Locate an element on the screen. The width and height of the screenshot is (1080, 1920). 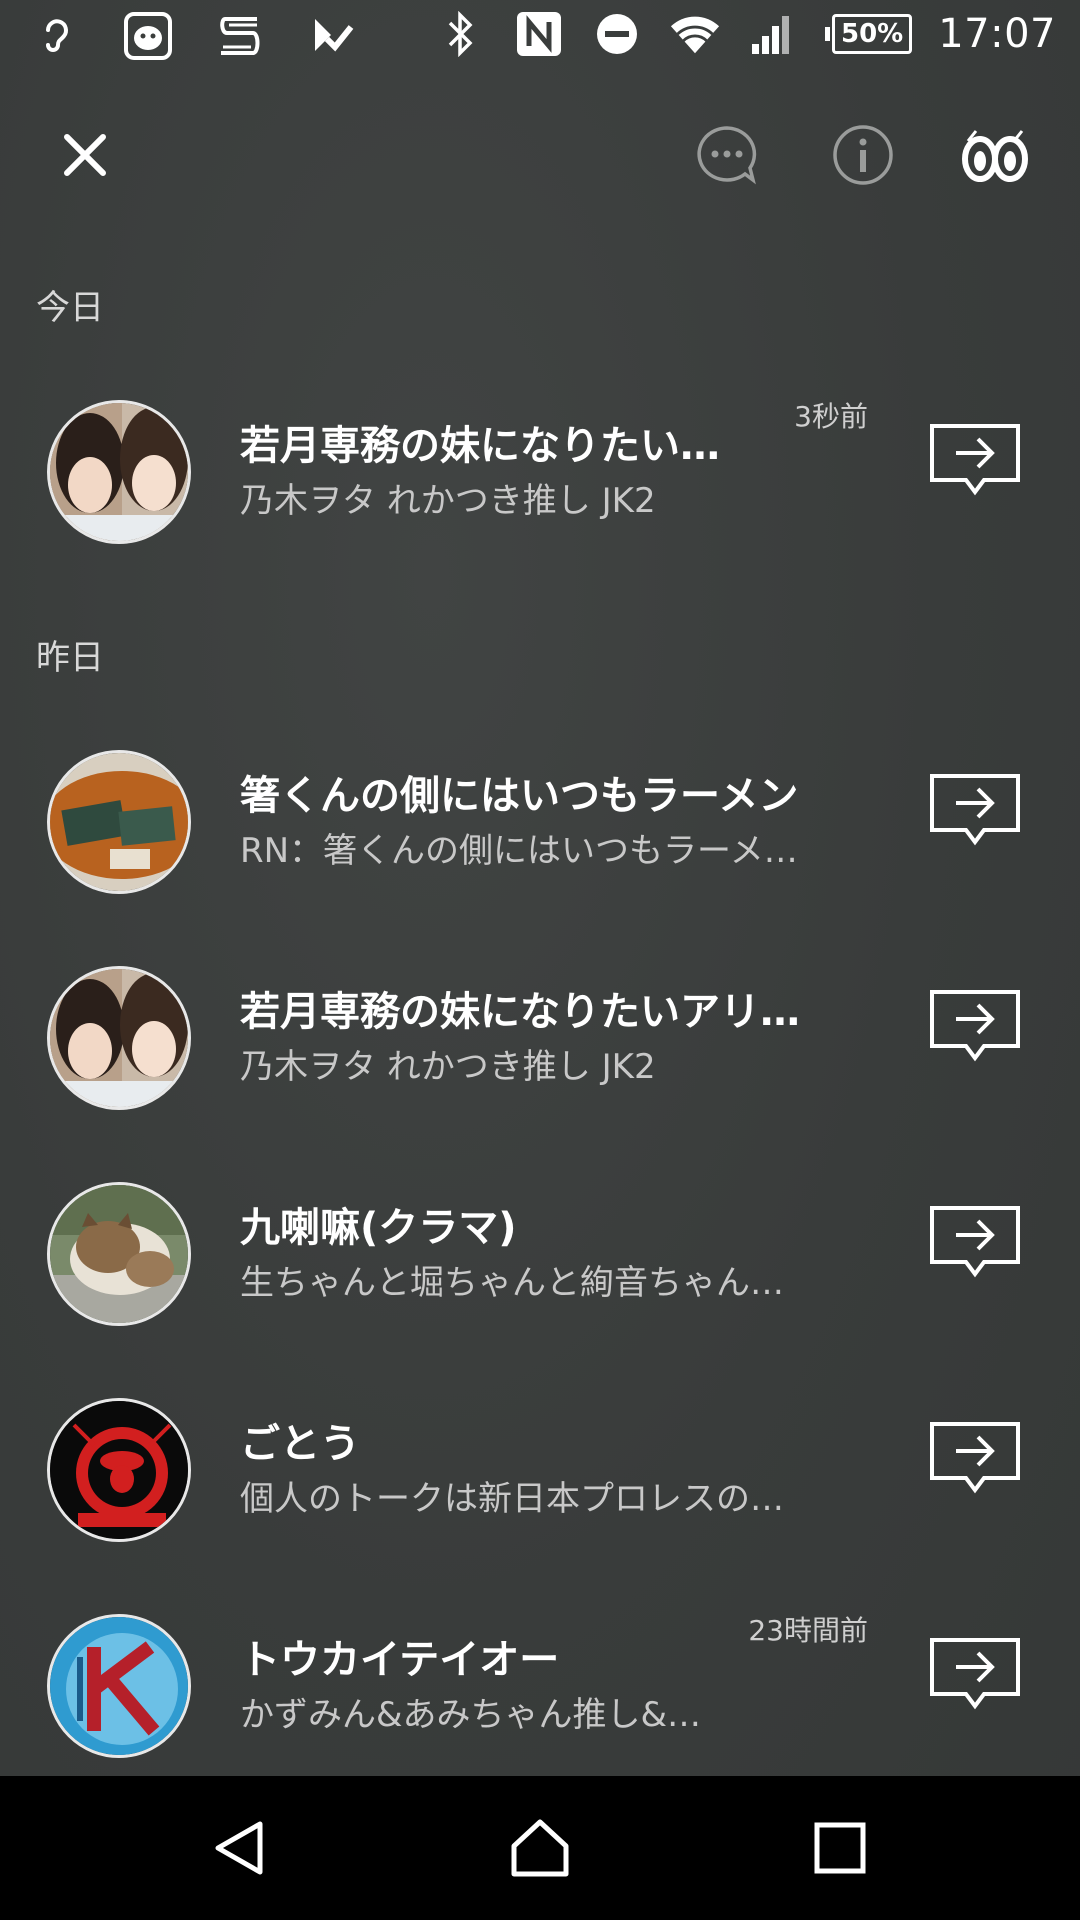
status-bar-left is located at coordinates (194, 36).